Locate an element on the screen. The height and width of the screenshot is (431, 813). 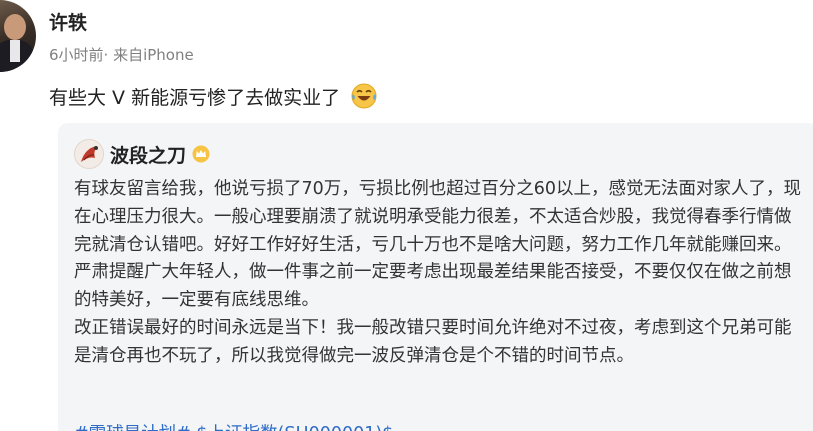
post-meta: 6小时前· 来自iPhone is located at coordinates (121, 55).